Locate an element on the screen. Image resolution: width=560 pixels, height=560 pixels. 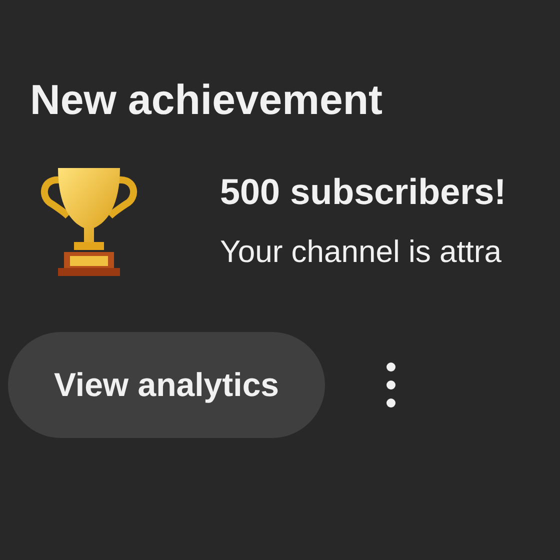
achievement-heading: 500 subscribers! is located at coordinates (363, 192).